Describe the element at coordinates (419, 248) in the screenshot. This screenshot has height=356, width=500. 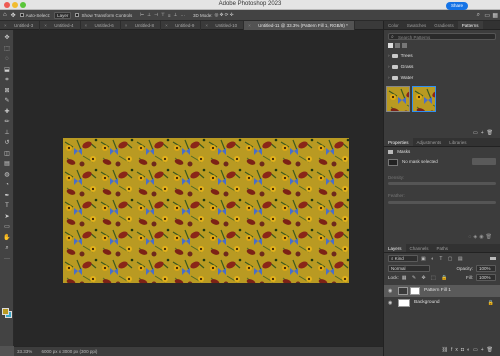
I see `tab-channels: Channels` at that location.